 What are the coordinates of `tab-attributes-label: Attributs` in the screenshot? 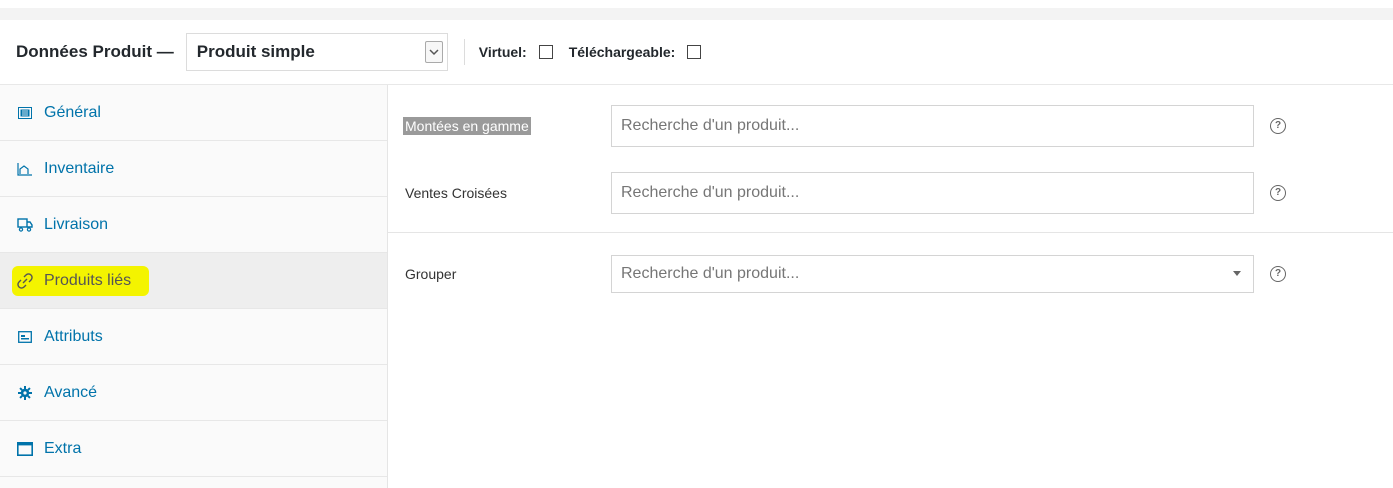 It's located at (73, 336).